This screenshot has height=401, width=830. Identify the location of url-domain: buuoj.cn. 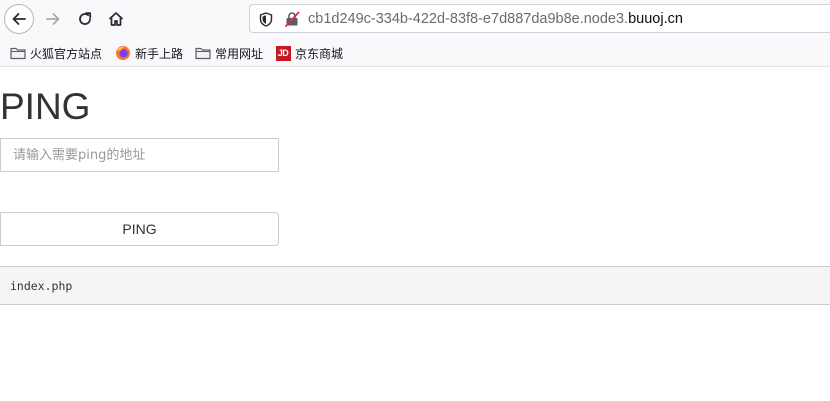
(655, 19).